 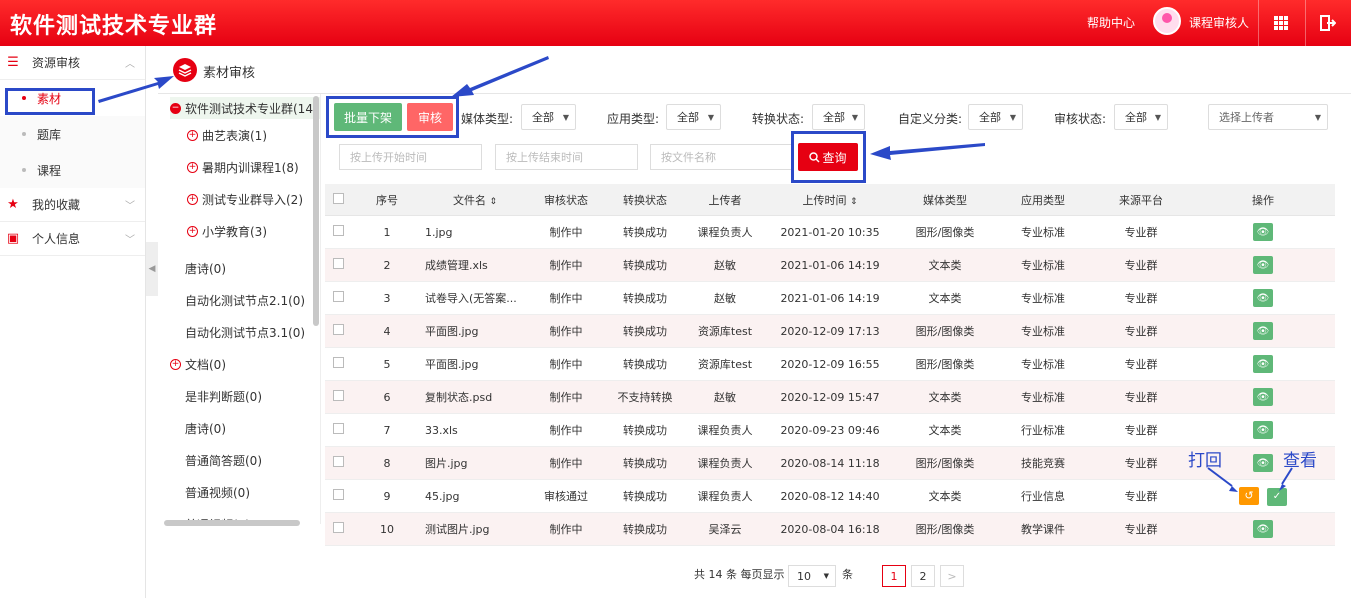 I want to click on tree-node: + 文档(0), so click(x=198, y=364).